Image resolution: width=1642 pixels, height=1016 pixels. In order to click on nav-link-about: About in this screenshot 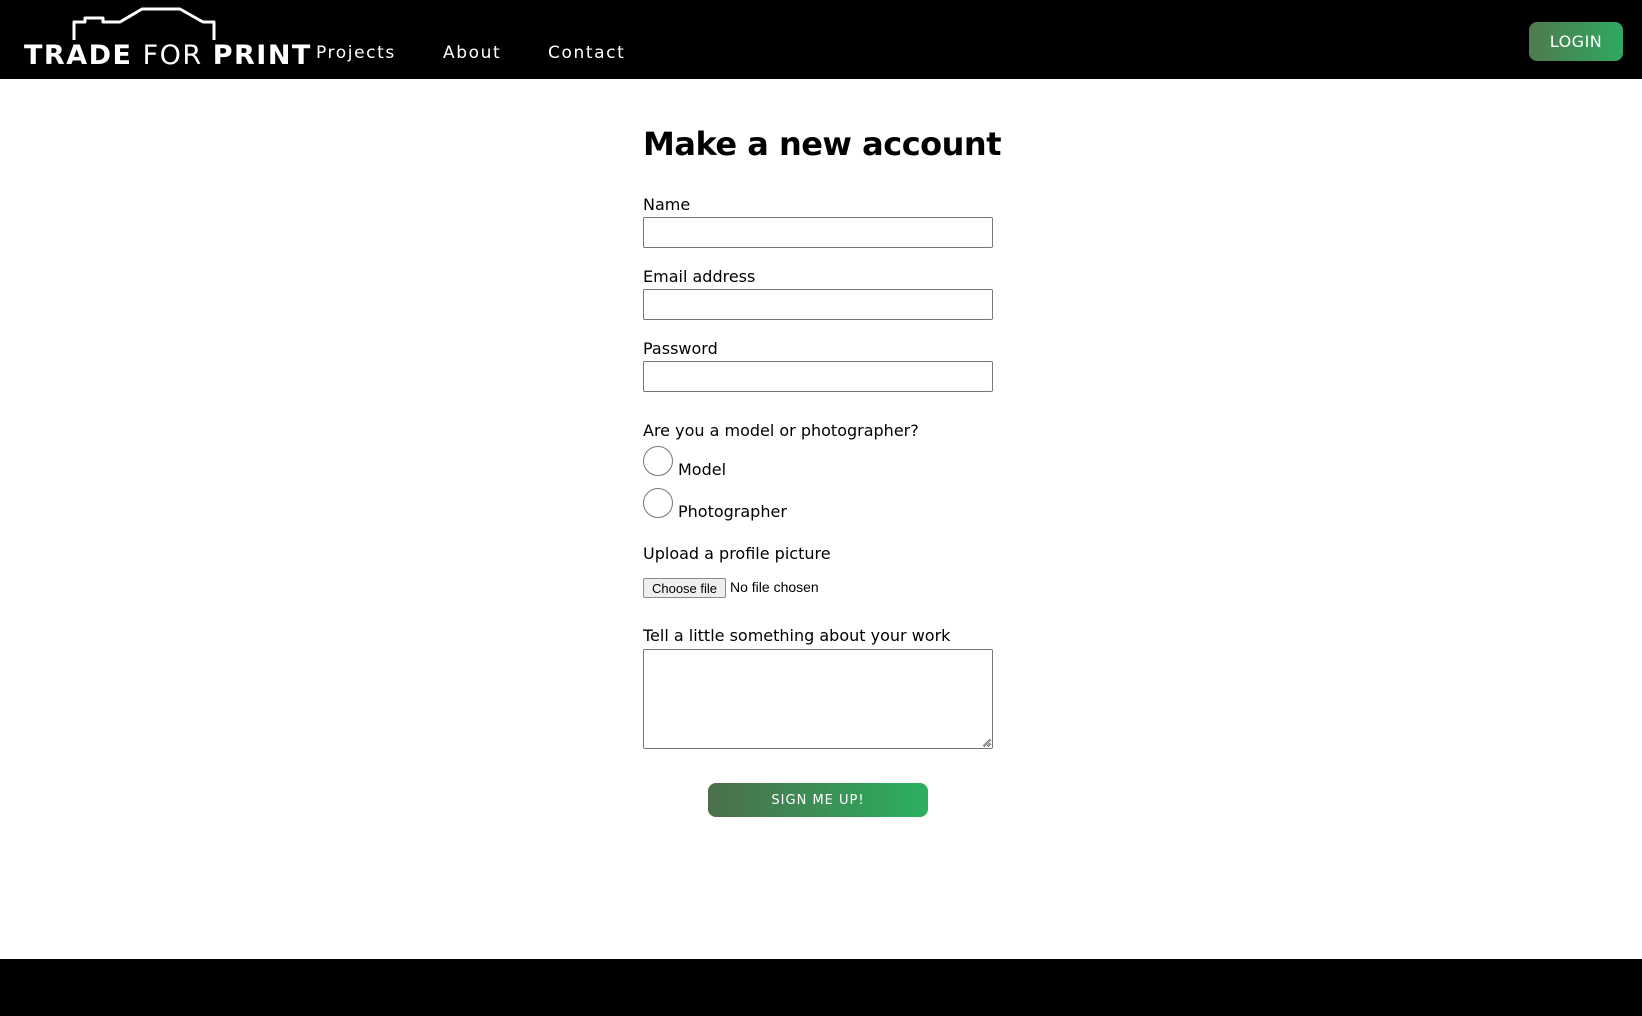, I will do `click(472, 53)`.